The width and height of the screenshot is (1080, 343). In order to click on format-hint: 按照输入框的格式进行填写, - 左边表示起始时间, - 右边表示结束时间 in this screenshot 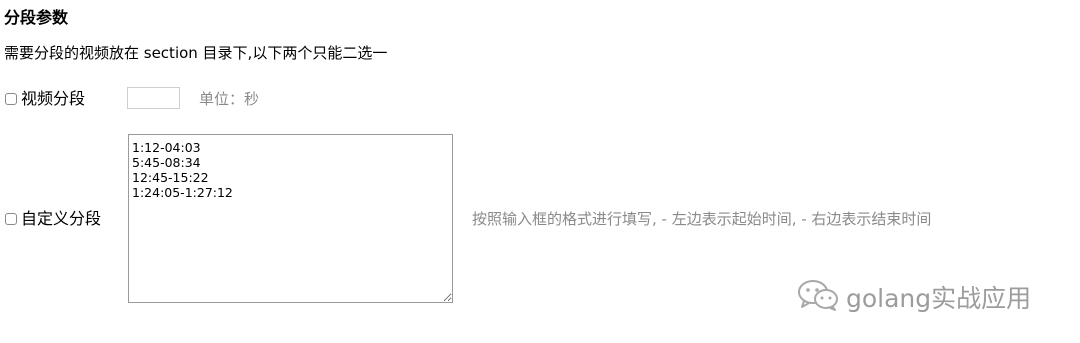, I will do `click(702, 219)`.